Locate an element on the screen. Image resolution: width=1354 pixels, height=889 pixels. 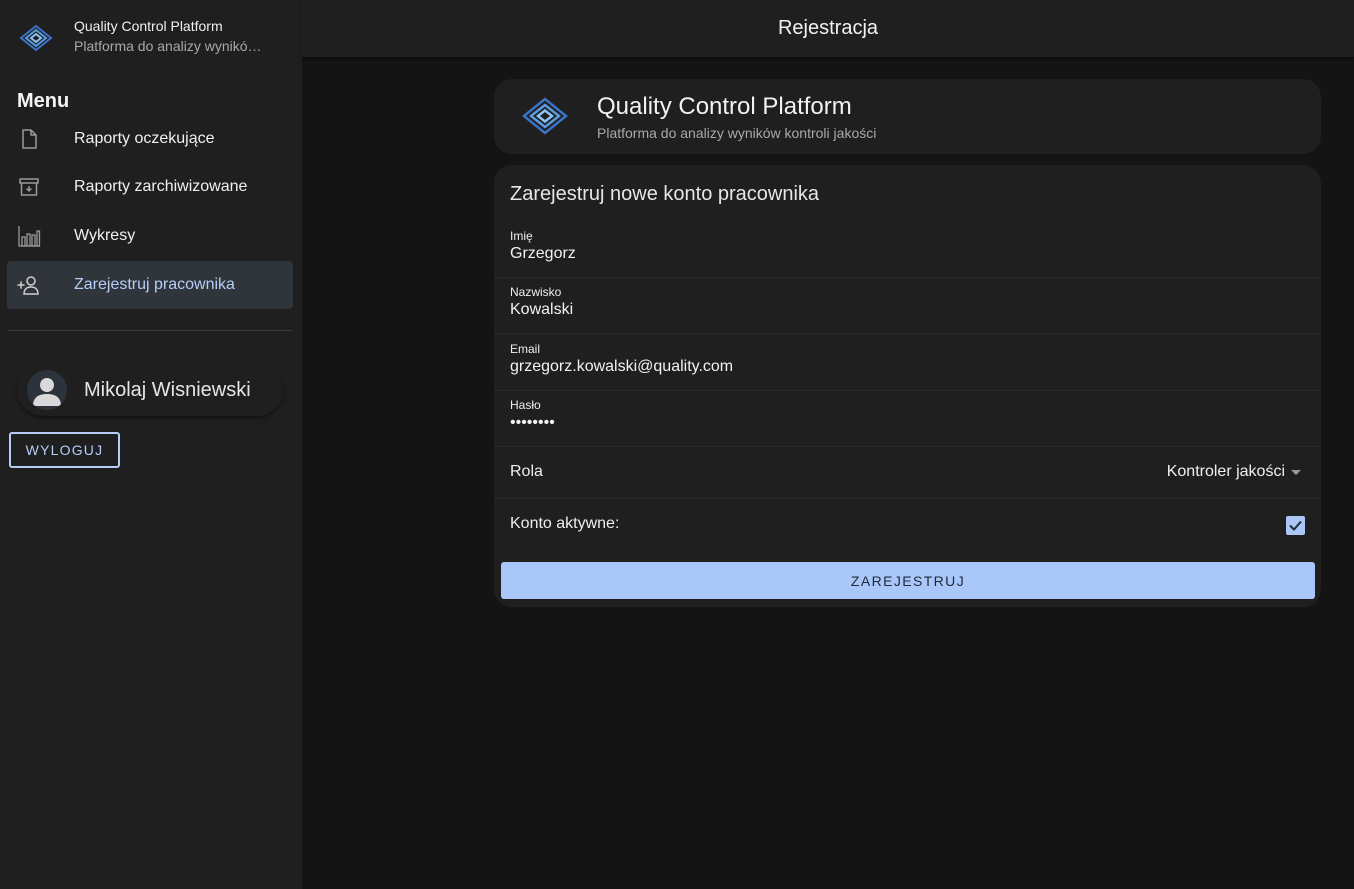
sidebar-item-charts: Wykresy is located at coordinates (150, 236).